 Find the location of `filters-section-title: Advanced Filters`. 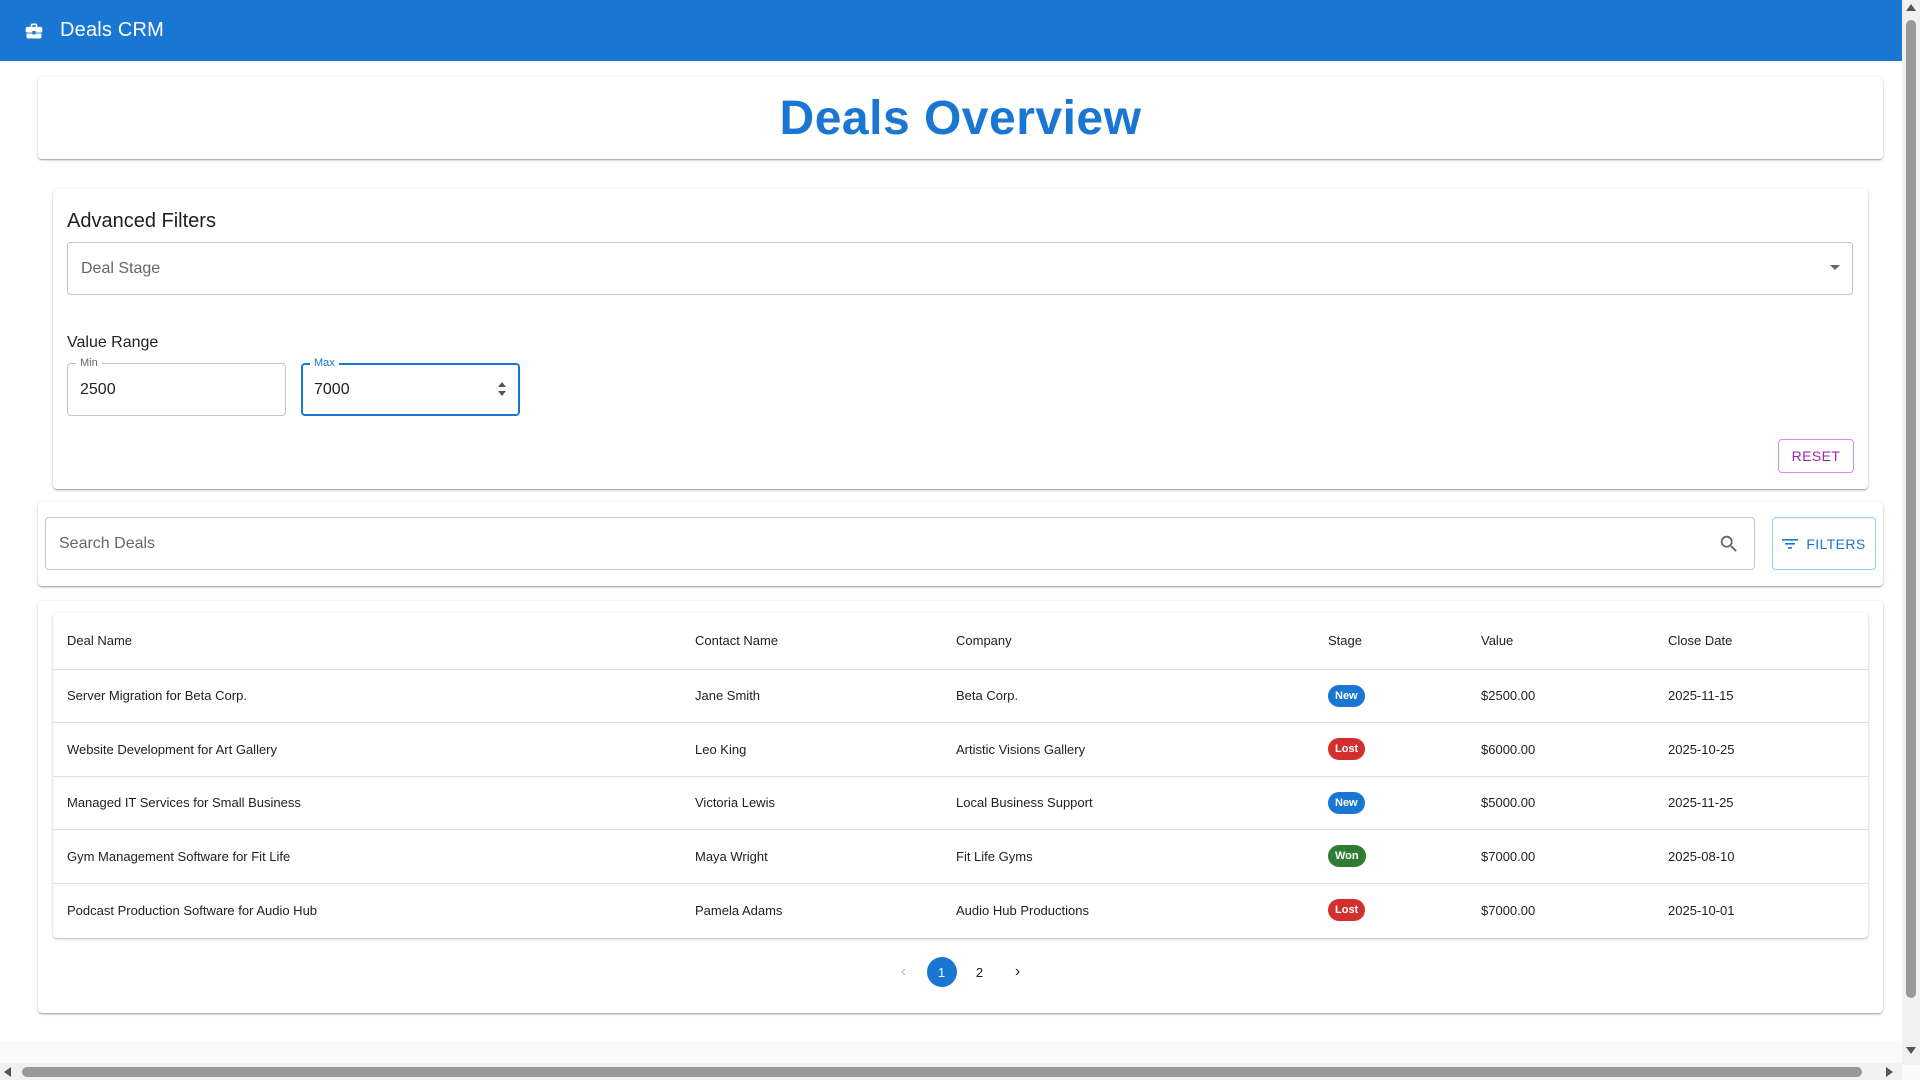

filters-section-title: Advanced Filters is located at coordinates (141, 221).